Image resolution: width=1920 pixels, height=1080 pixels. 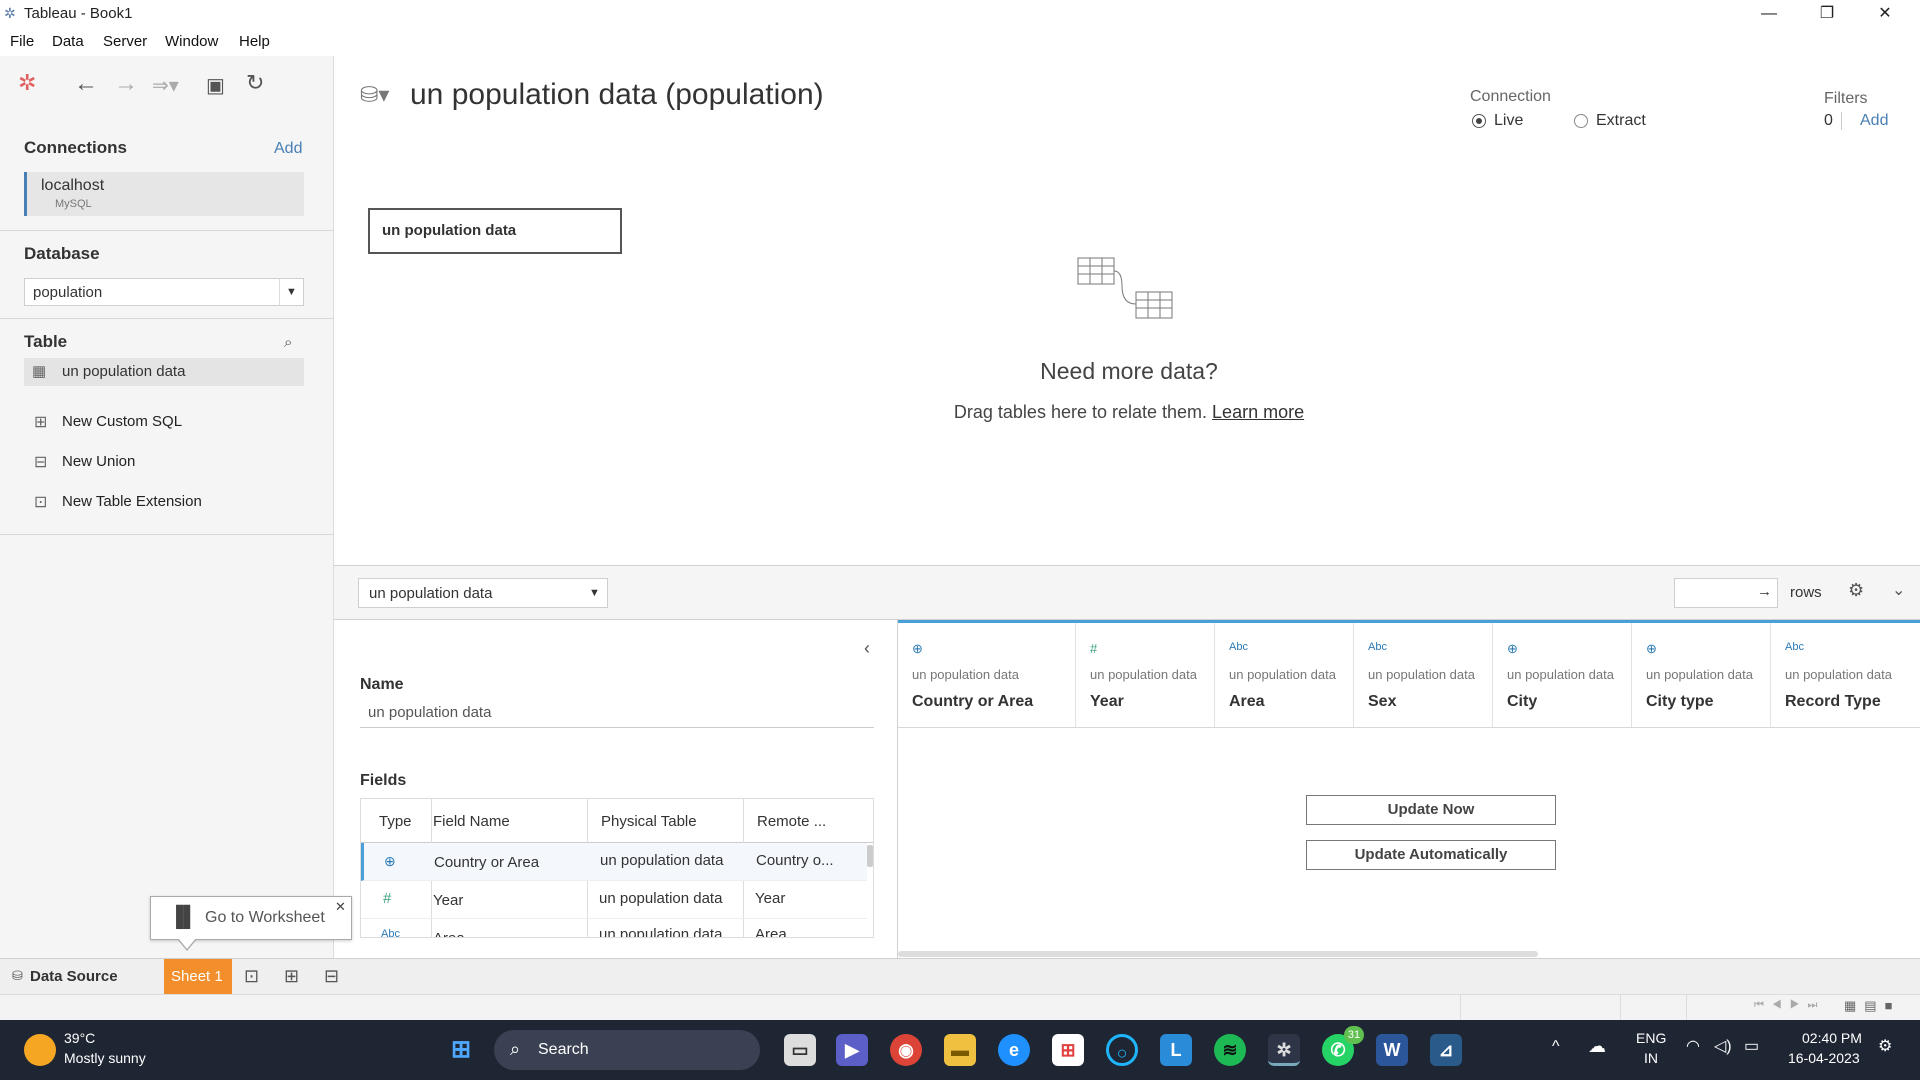 I want to click on extract-radio, so click(x=1581, y=121).